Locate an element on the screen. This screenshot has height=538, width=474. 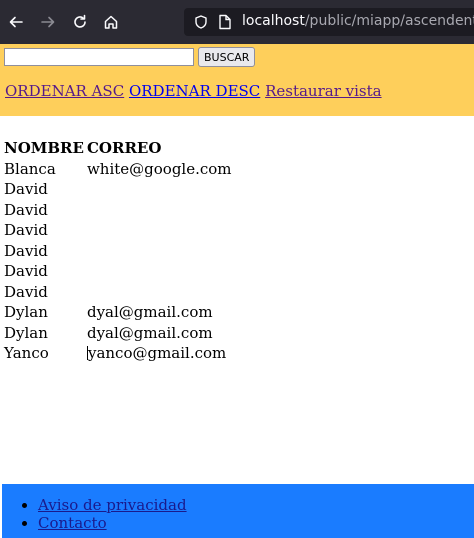
back-button is located at coordinates (16, 22).